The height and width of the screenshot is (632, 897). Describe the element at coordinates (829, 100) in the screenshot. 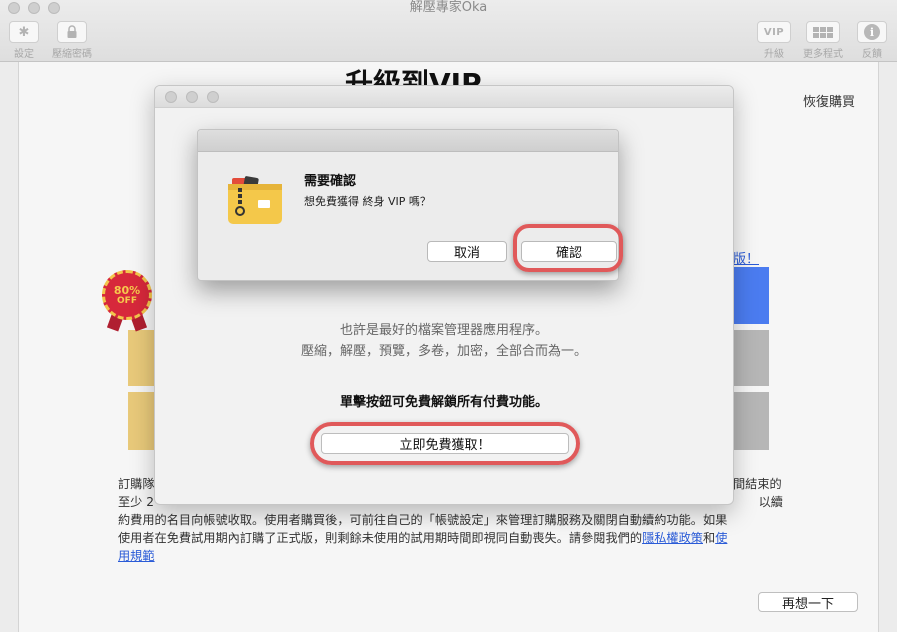

I see `restore-purchase-link: 恢復購買` at that location.